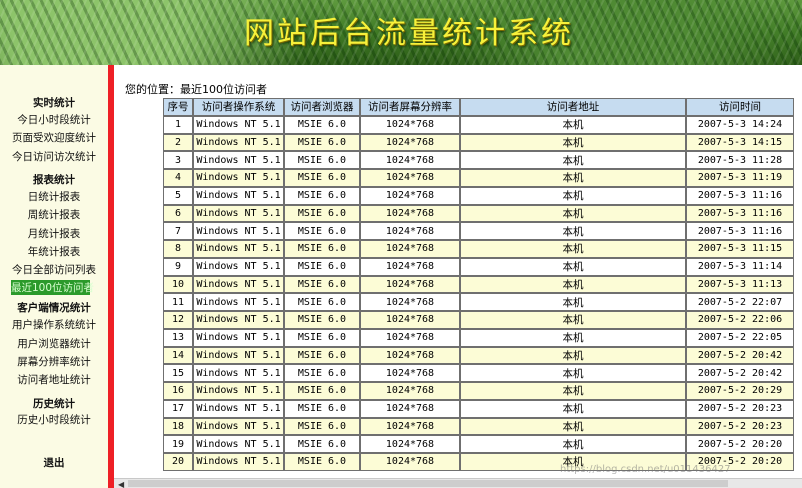 The height and width of the screenshot is (488, 802). I want to click on cell-time: 2007-5-3 11:16, so click(740, 231).